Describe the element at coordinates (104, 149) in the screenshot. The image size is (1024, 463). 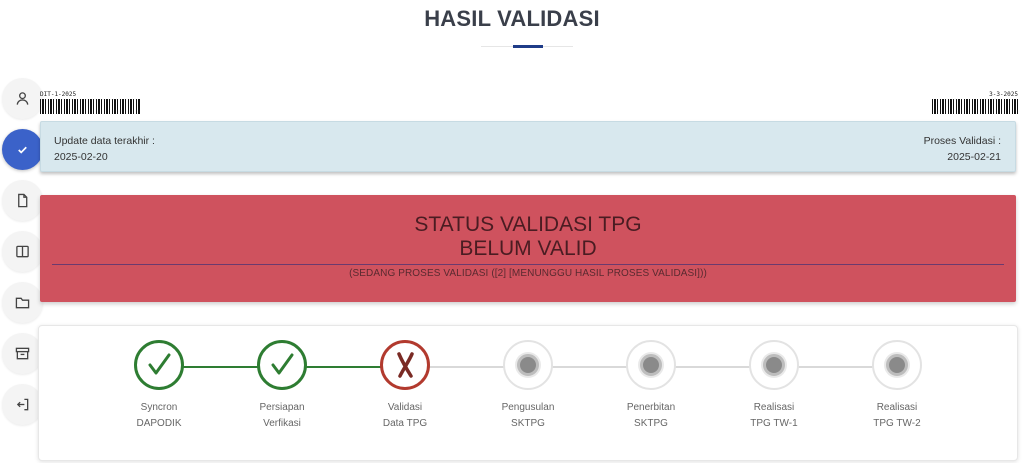
I see `update-info: Update data terakhir : 2025-02-20` at that location.